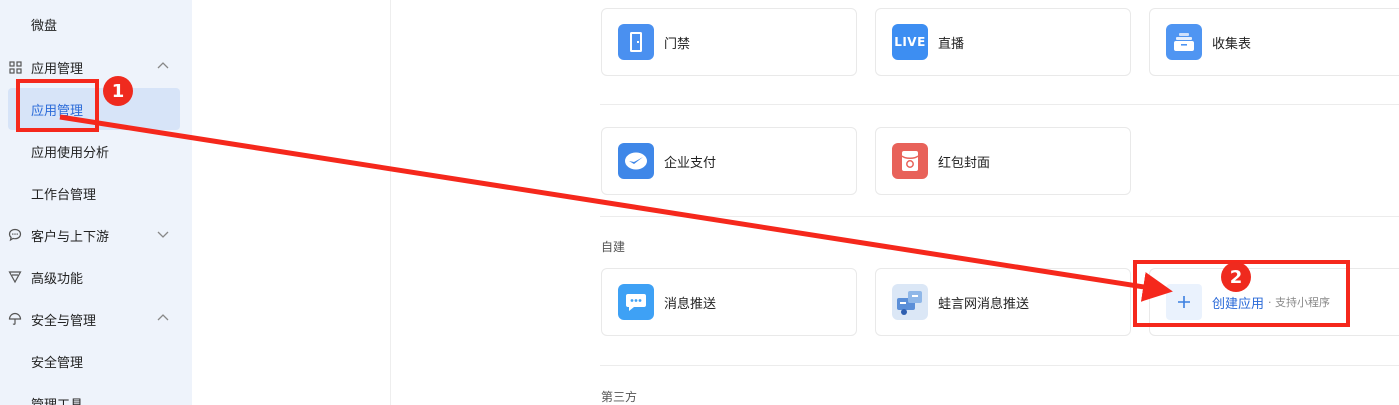 Image resolution: width=1399 pixels, height=405 pixels. Describe the element at coordinates (636, 161) in the screenshot. I see `enterprise-pay-icon` at that location.